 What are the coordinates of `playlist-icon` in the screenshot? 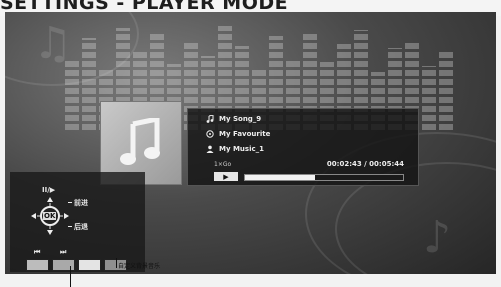 It's located at (210, 134).